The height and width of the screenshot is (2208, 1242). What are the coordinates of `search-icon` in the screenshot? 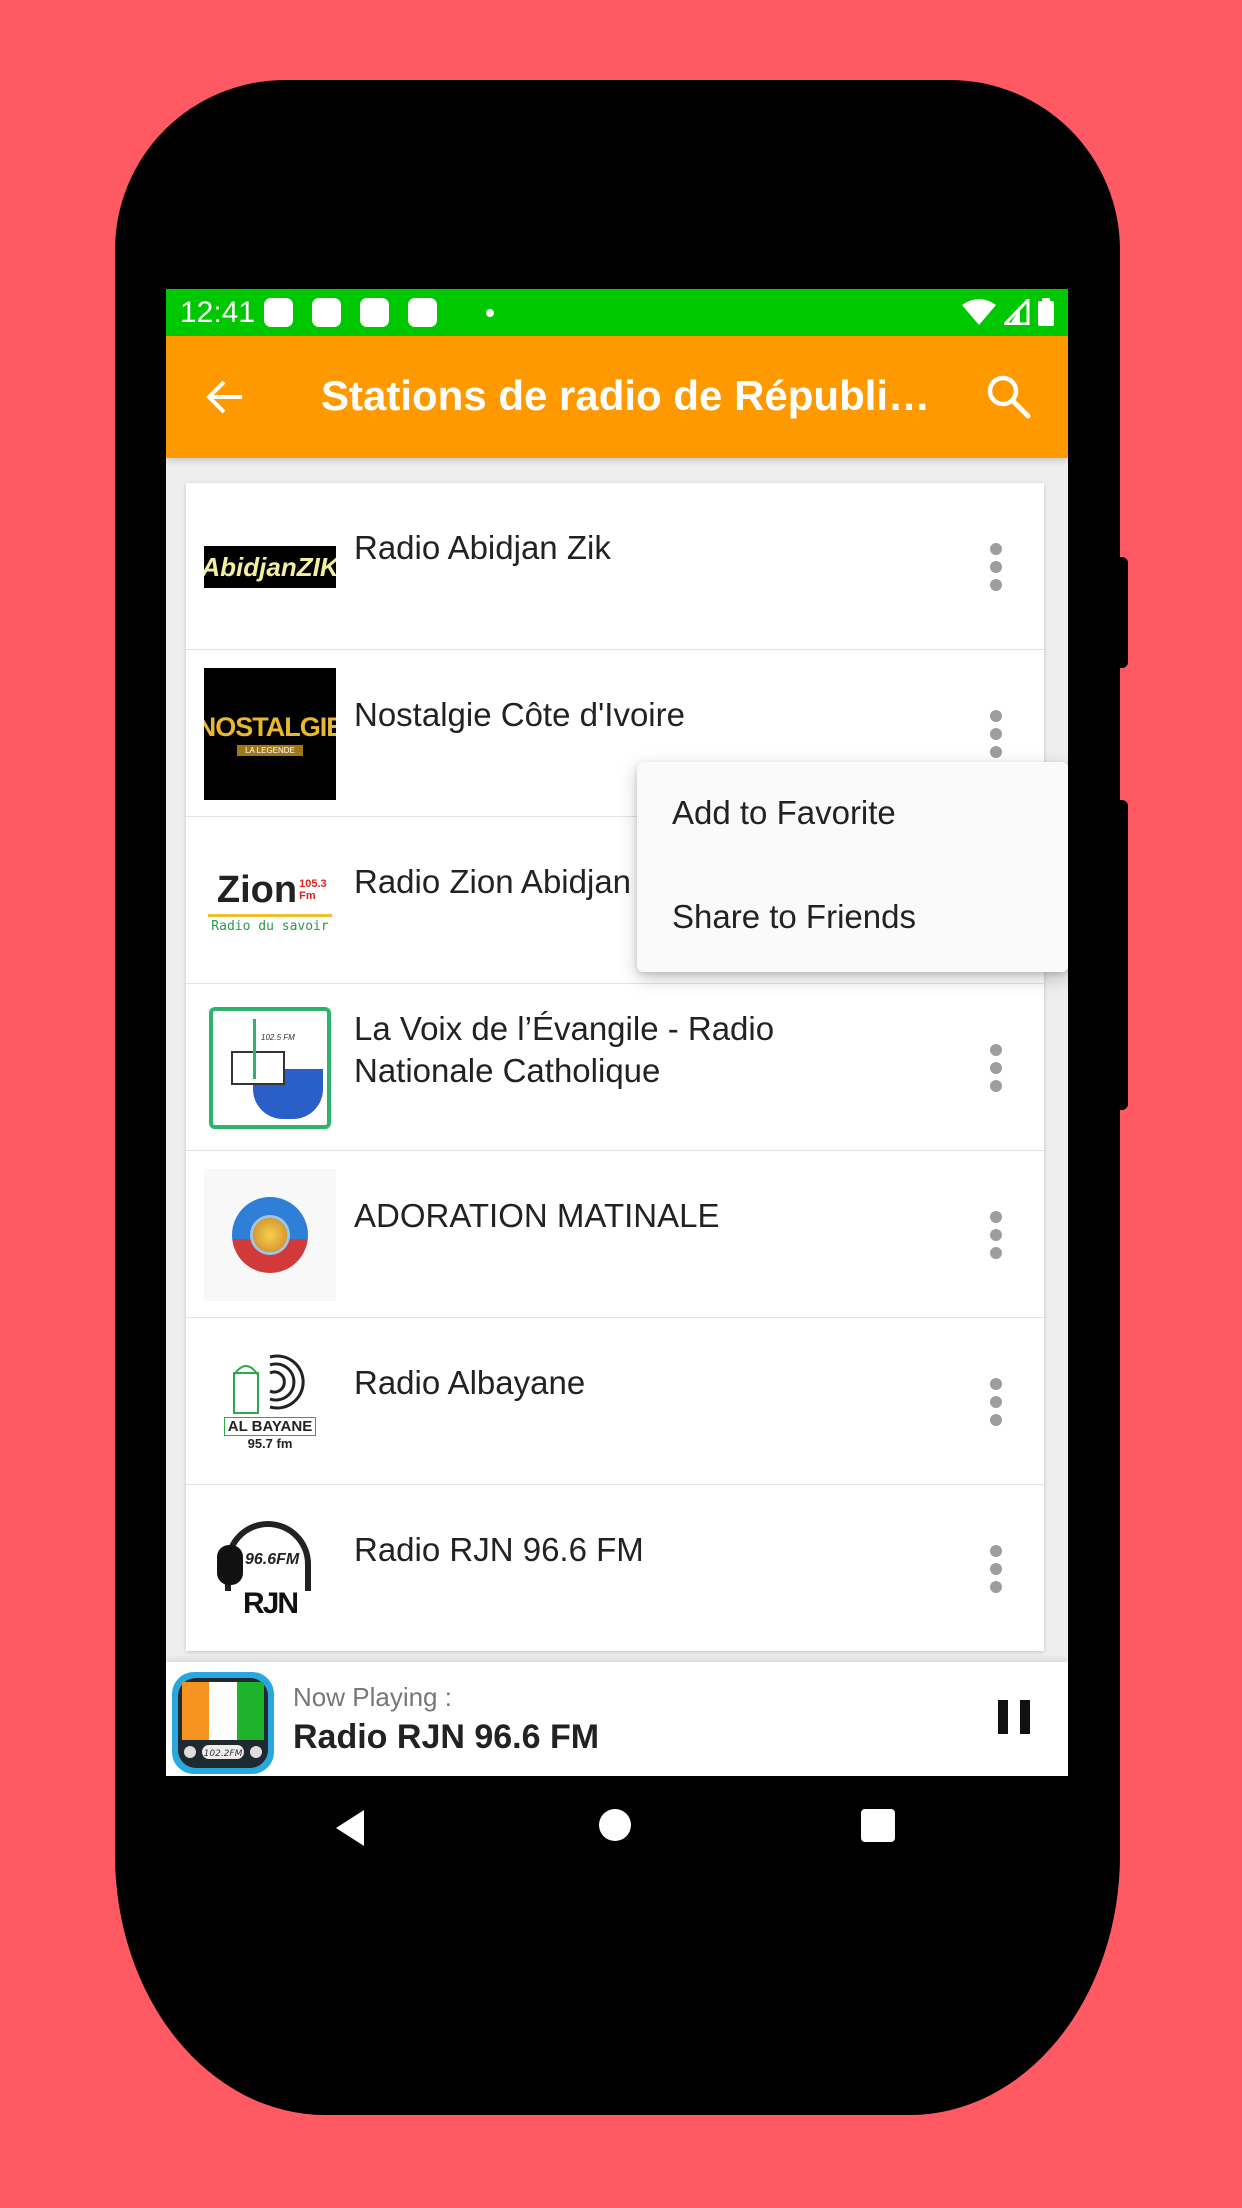 It's located at (1008, 396).